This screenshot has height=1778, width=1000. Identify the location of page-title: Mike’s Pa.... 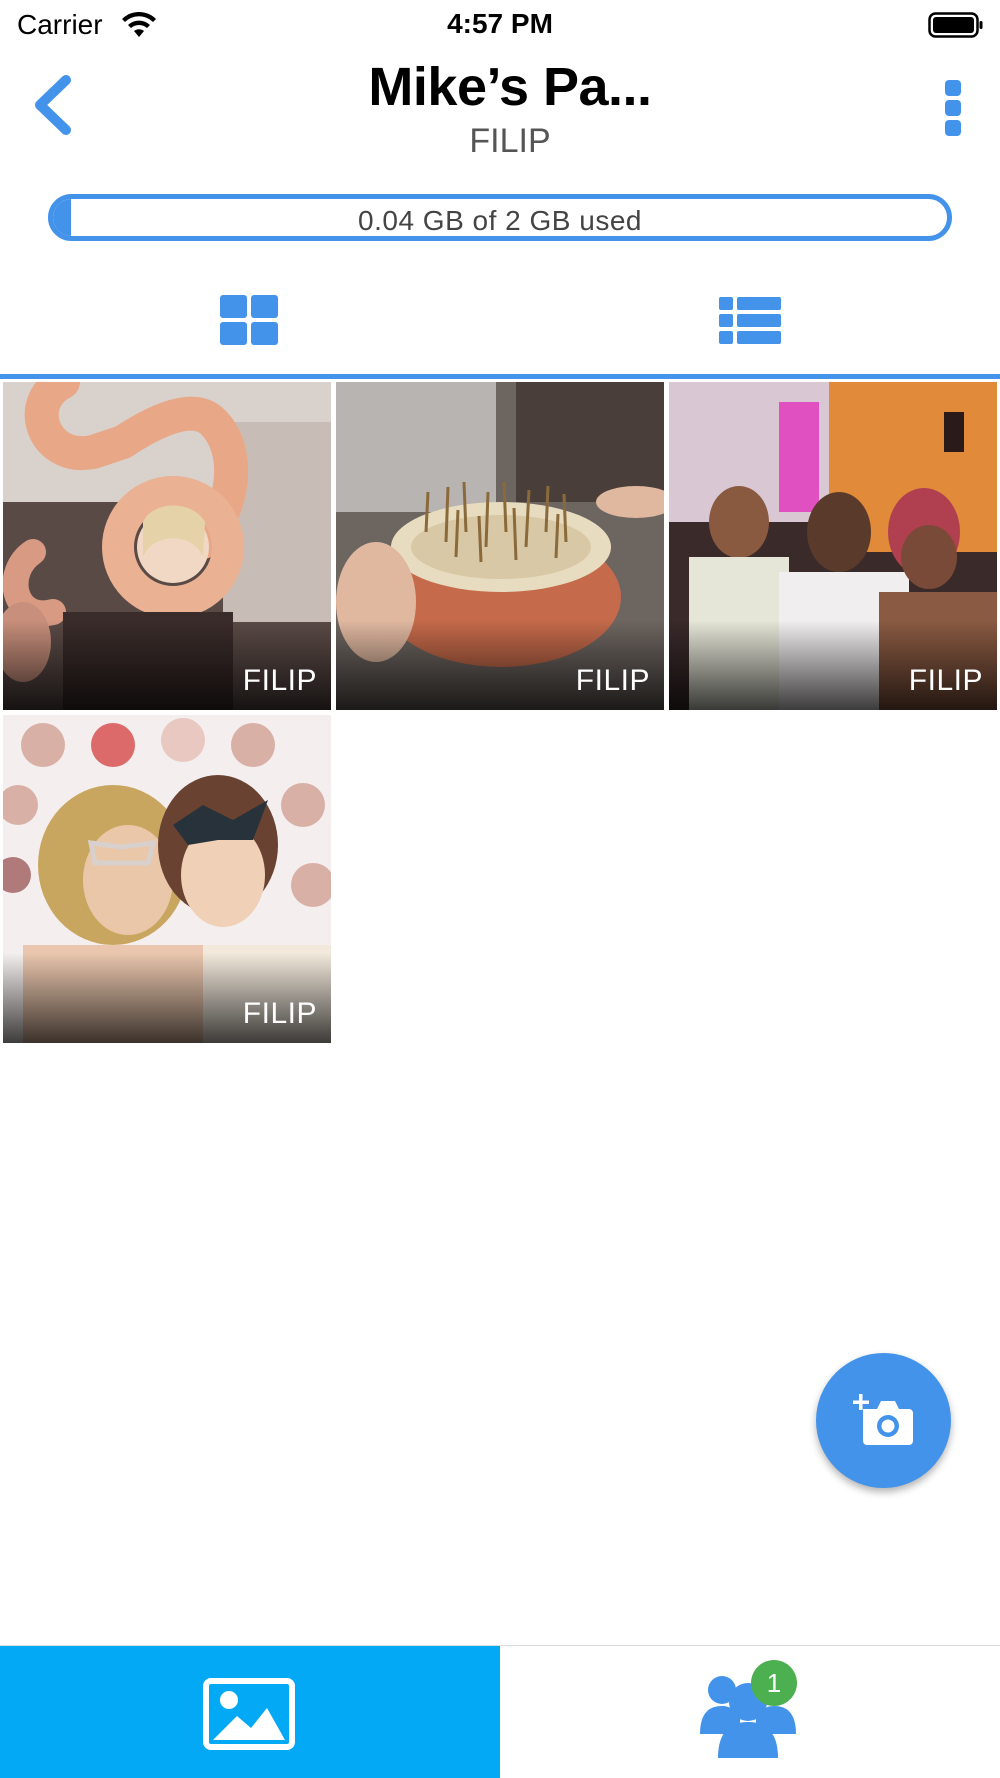
(510, 87).